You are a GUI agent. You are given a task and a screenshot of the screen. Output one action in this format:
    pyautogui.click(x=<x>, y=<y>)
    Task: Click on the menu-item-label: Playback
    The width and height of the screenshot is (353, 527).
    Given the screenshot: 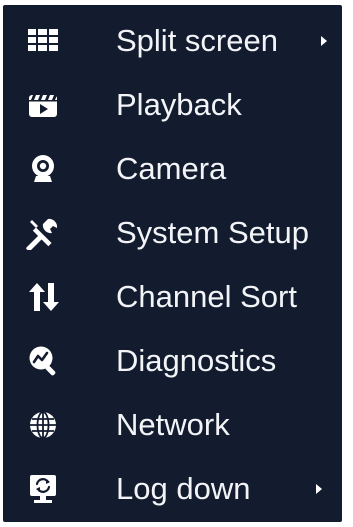 What is the action you would take?
    pyautogui.click(x=179, y=104)
    